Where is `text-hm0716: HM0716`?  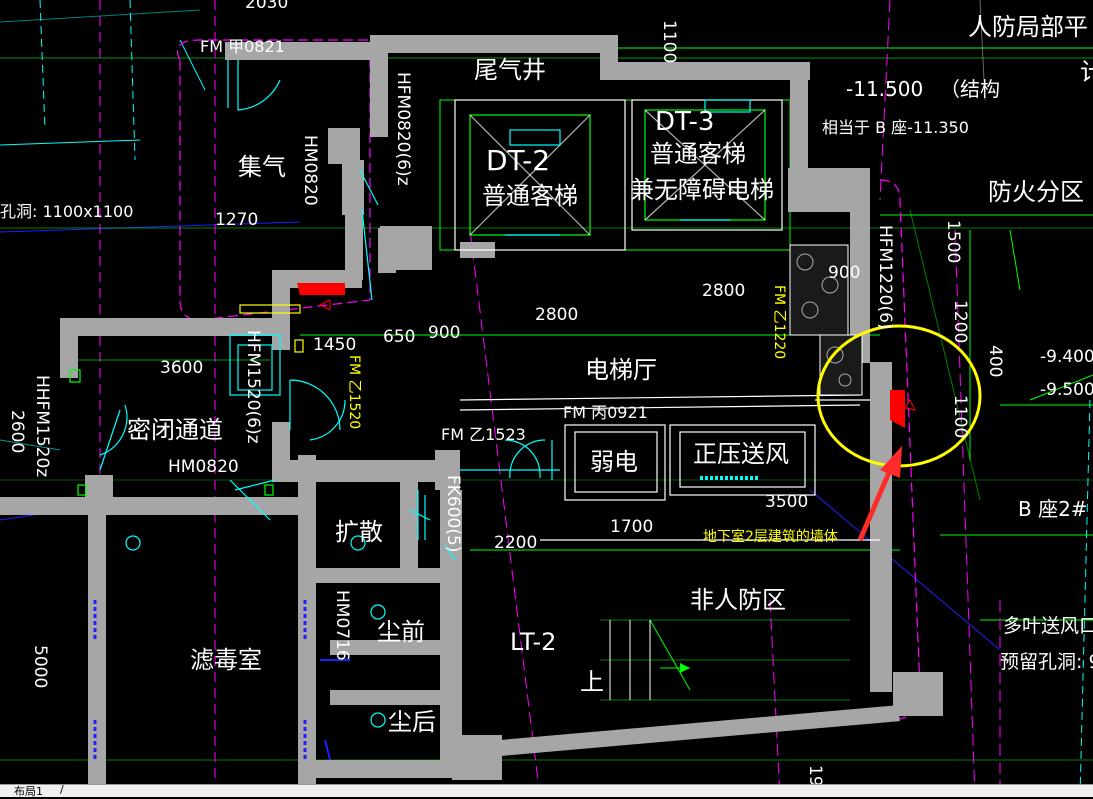 text-hm0716: HM0716 is located at coordinates (342, 625).